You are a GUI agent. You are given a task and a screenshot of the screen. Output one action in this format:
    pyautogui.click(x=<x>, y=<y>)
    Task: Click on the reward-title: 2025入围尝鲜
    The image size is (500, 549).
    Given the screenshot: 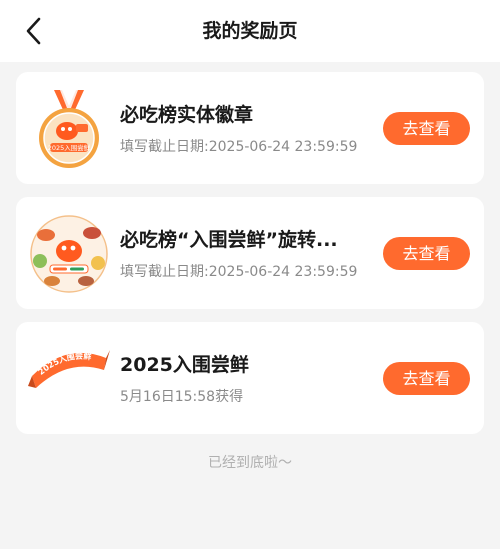 What is the action you would take?
    pyautogui.click(x=184, y=365)
    